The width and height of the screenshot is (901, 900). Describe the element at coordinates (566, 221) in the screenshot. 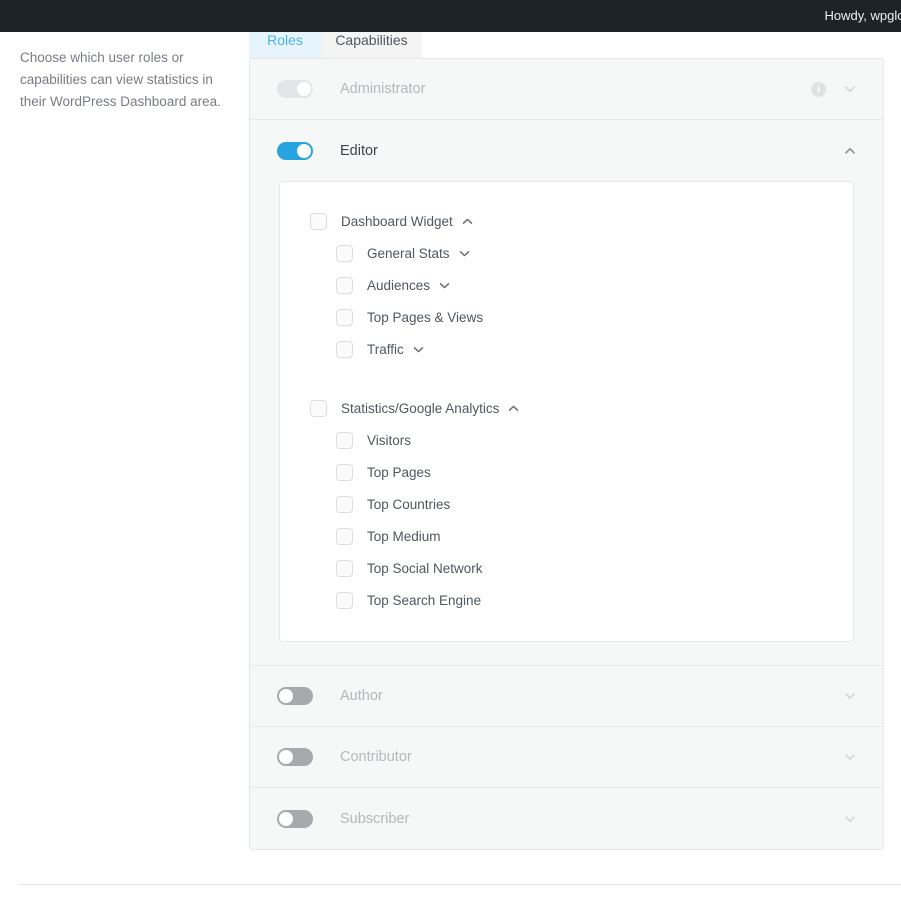

I see `permission-parent-dashboard-widget: Dashboard Widget` at that location.